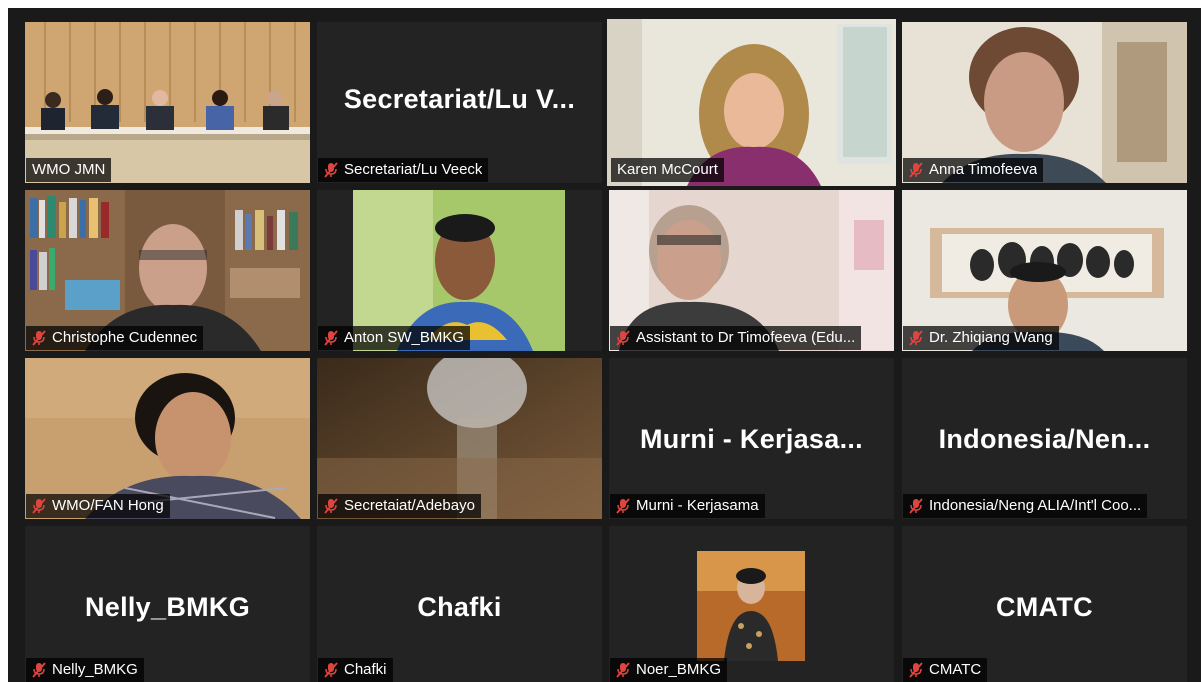 This screenshot has width=1201, height=682. What do you see at coordinates (95, 669) in the screenshot?
I see `participant-name: Nelly_BMKG` at bounding box center [95, 669].